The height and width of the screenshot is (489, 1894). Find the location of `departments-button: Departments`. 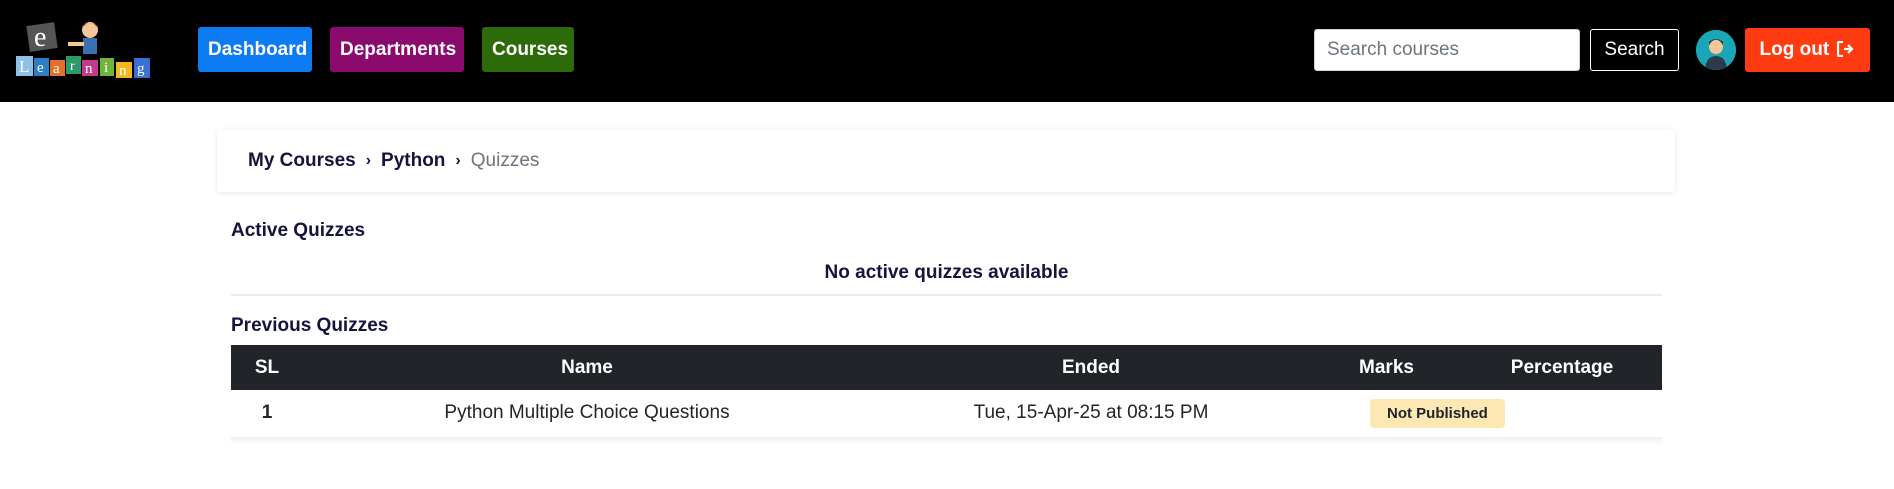

departments-button: Departments is located at coordinates (397, 49).